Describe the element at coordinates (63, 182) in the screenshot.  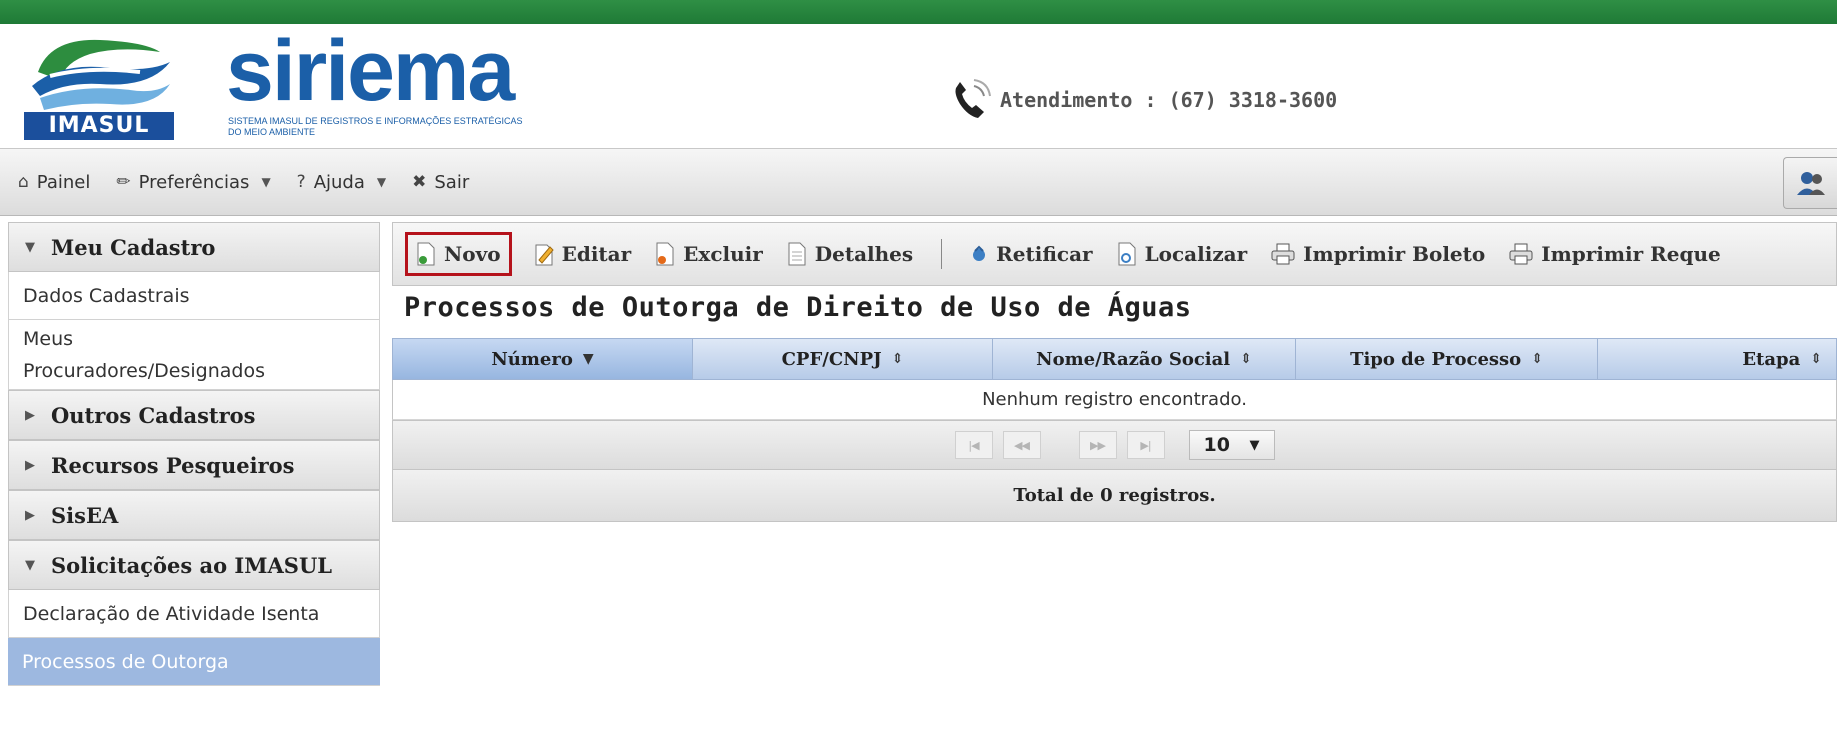
I see `menu-painel-label: Painel` at that location.